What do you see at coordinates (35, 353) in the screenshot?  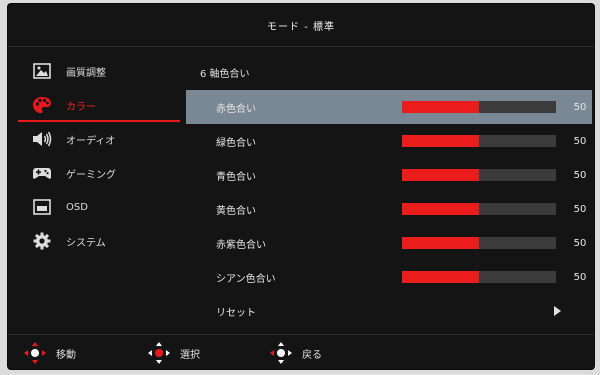 I see `joystick-move-icon` at bounding box center [35, 353].